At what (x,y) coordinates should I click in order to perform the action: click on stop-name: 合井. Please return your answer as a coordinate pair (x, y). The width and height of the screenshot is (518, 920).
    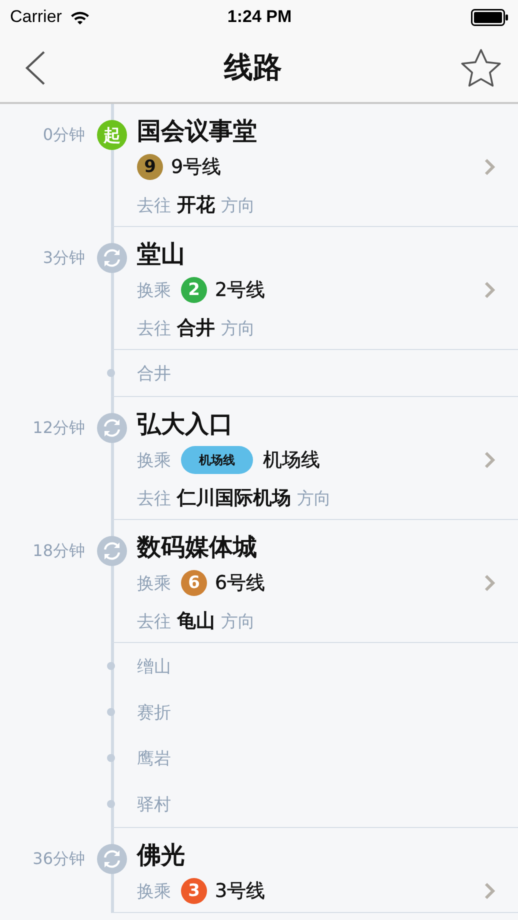
    Looking at the image, I should click on (154, 373).